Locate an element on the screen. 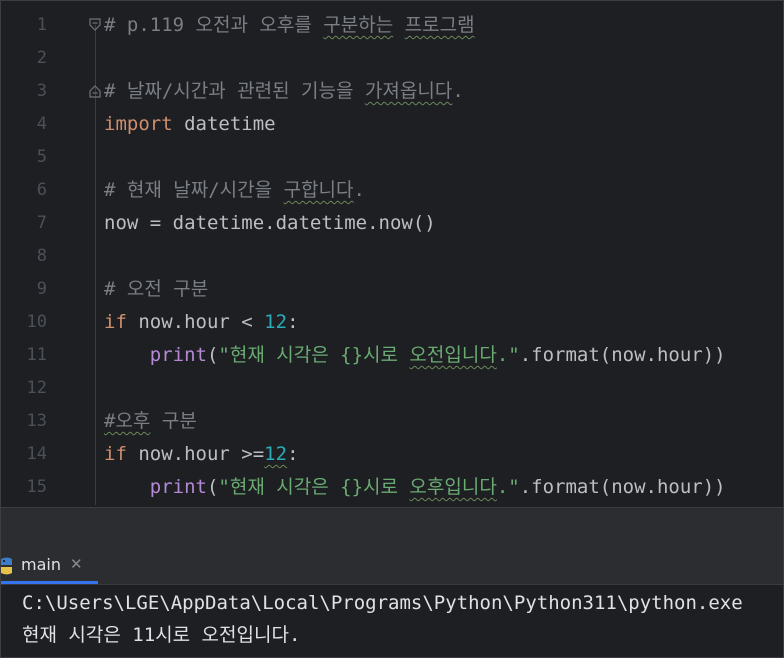 This screenshot has height=658, width=784. line-number-gutter: 1 2 3 4 5 6 7 8 9 10 11 12 13 14 15 is located at coordinates (31, 254).